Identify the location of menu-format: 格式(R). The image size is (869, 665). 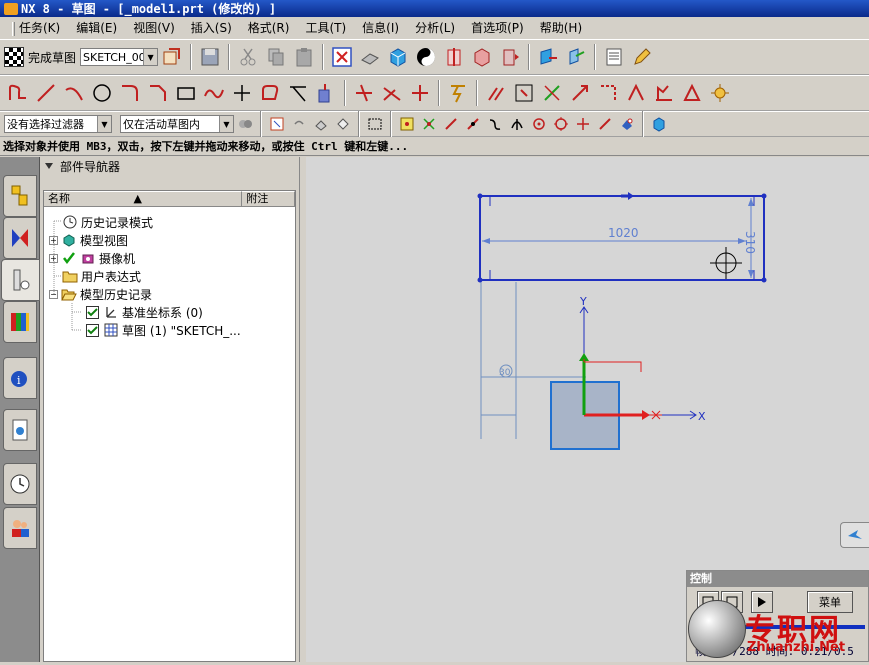
(269, 28).